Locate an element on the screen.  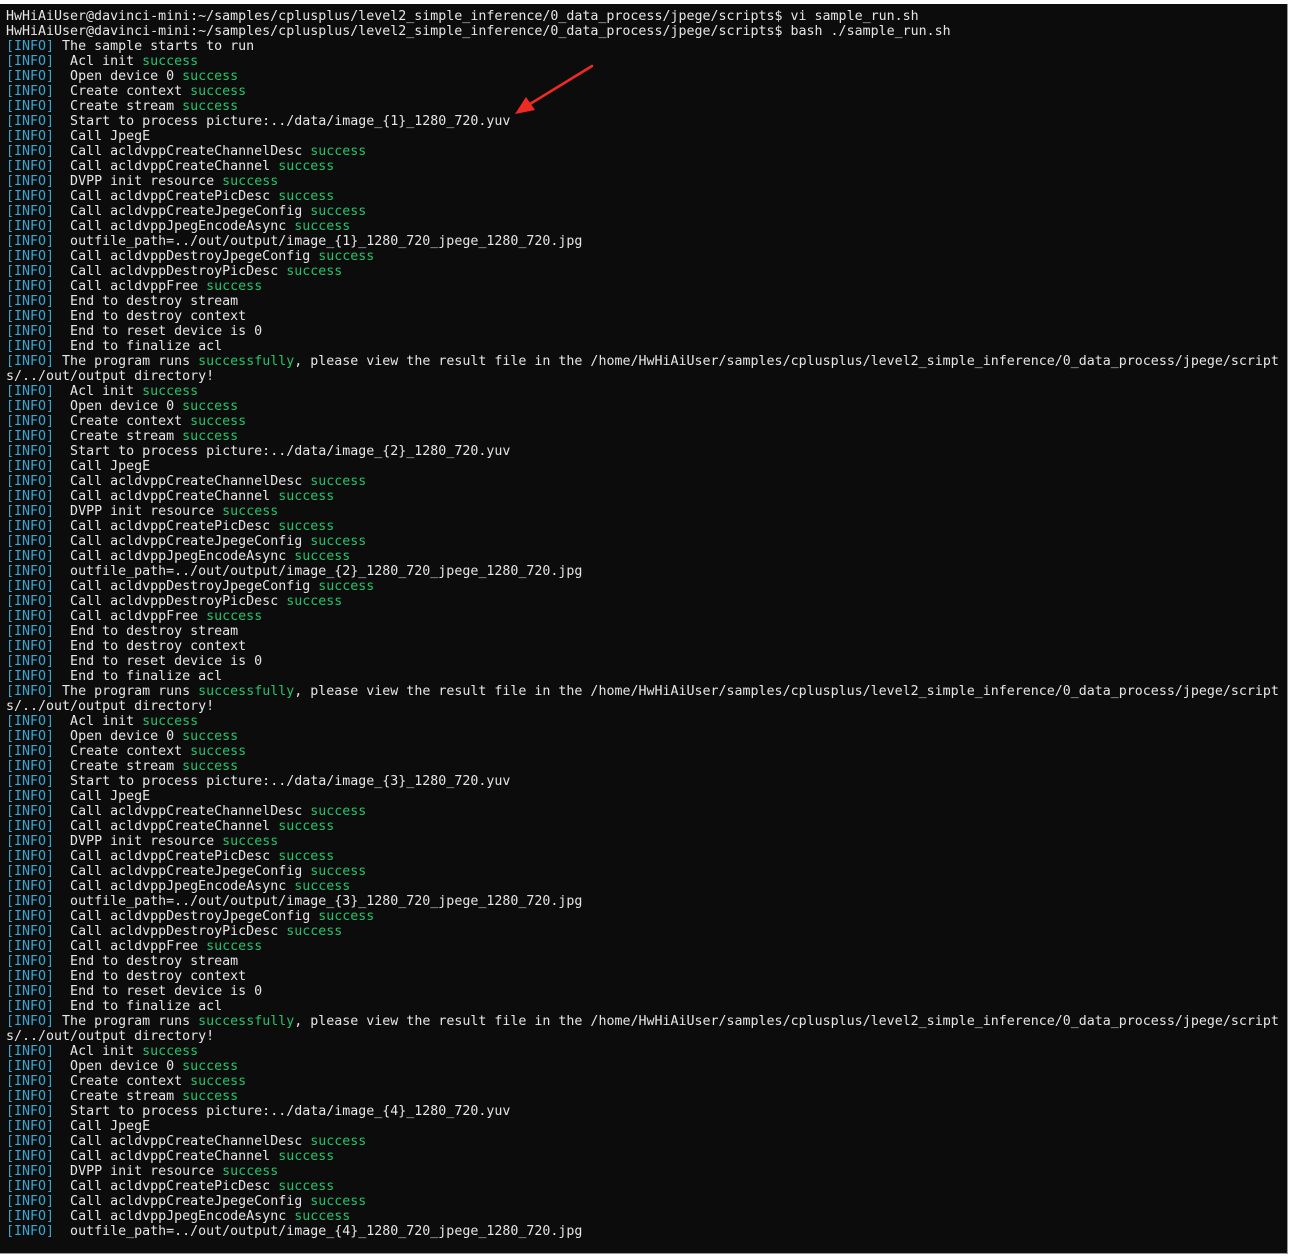
line-text: Call acldvppCreateChannel is located at coordinates (166, 496).